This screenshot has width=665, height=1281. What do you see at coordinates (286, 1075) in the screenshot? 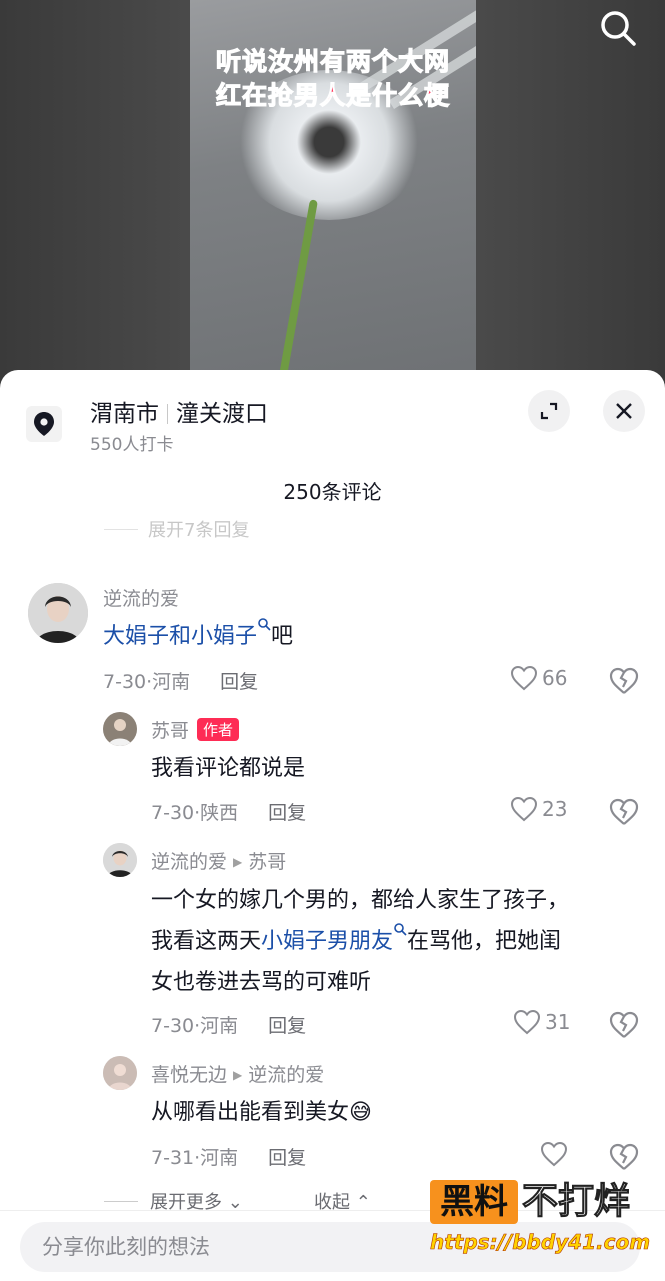
I see `reply-to-user: 逆流的爱` at bounding box center [286, 1075].